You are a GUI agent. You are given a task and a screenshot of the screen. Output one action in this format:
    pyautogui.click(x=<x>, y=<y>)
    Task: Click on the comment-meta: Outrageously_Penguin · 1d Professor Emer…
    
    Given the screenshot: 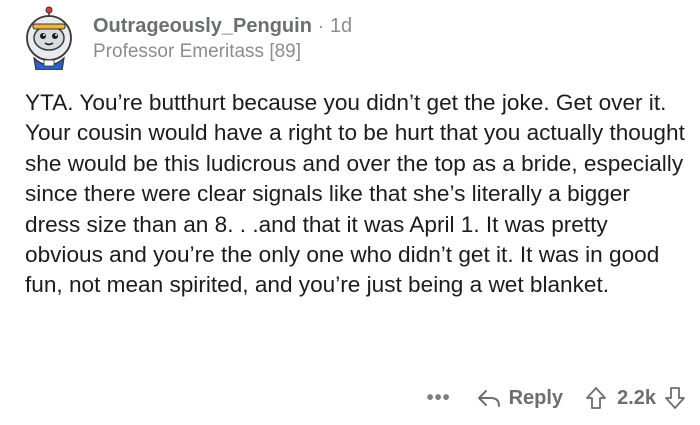 What is the action you would take?
    pyautogui.click(x=222, y=39)
    